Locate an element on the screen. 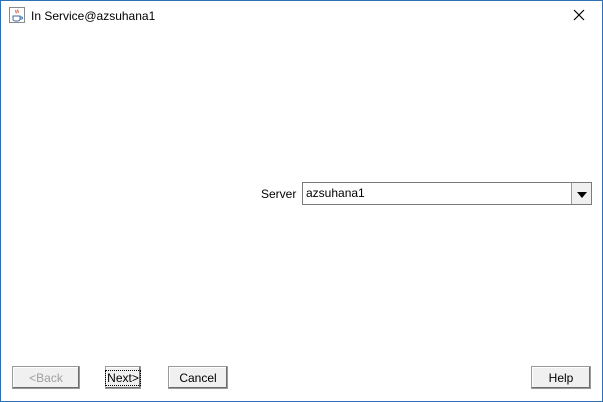  back-button-label: <Back is located at coordinates (46, 377).